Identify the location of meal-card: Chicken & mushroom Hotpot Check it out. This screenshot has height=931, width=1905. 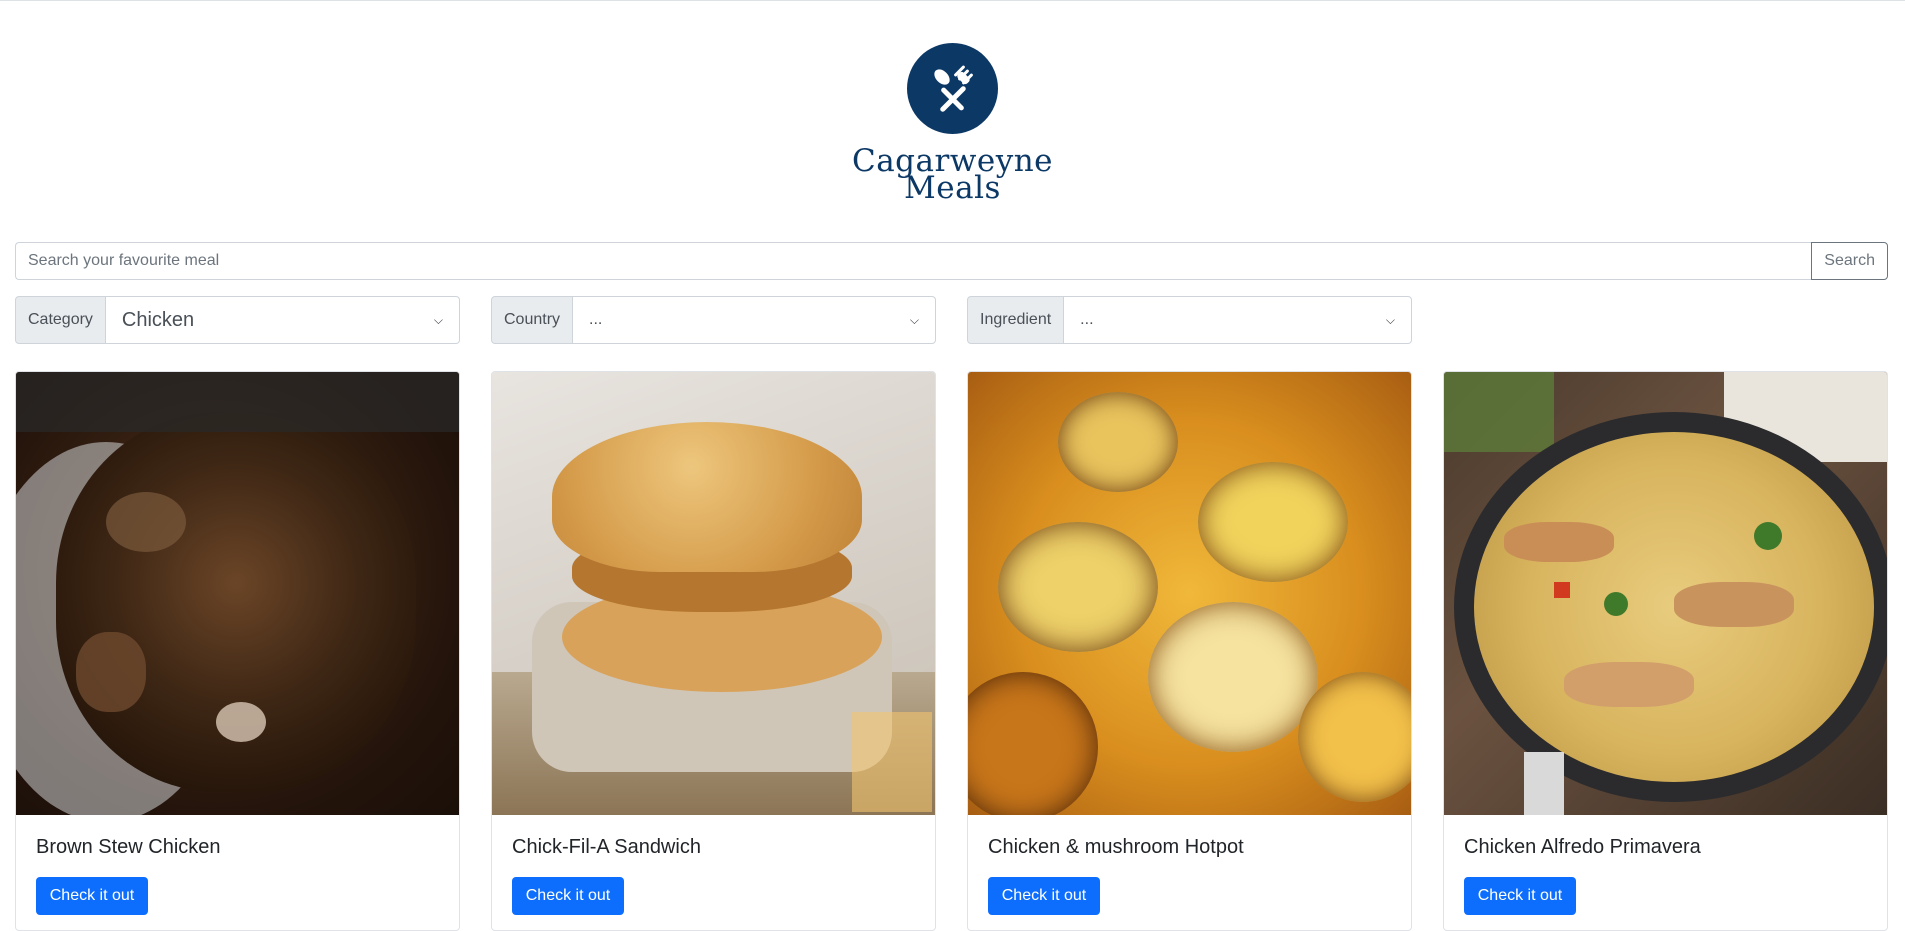
(1189, 651).